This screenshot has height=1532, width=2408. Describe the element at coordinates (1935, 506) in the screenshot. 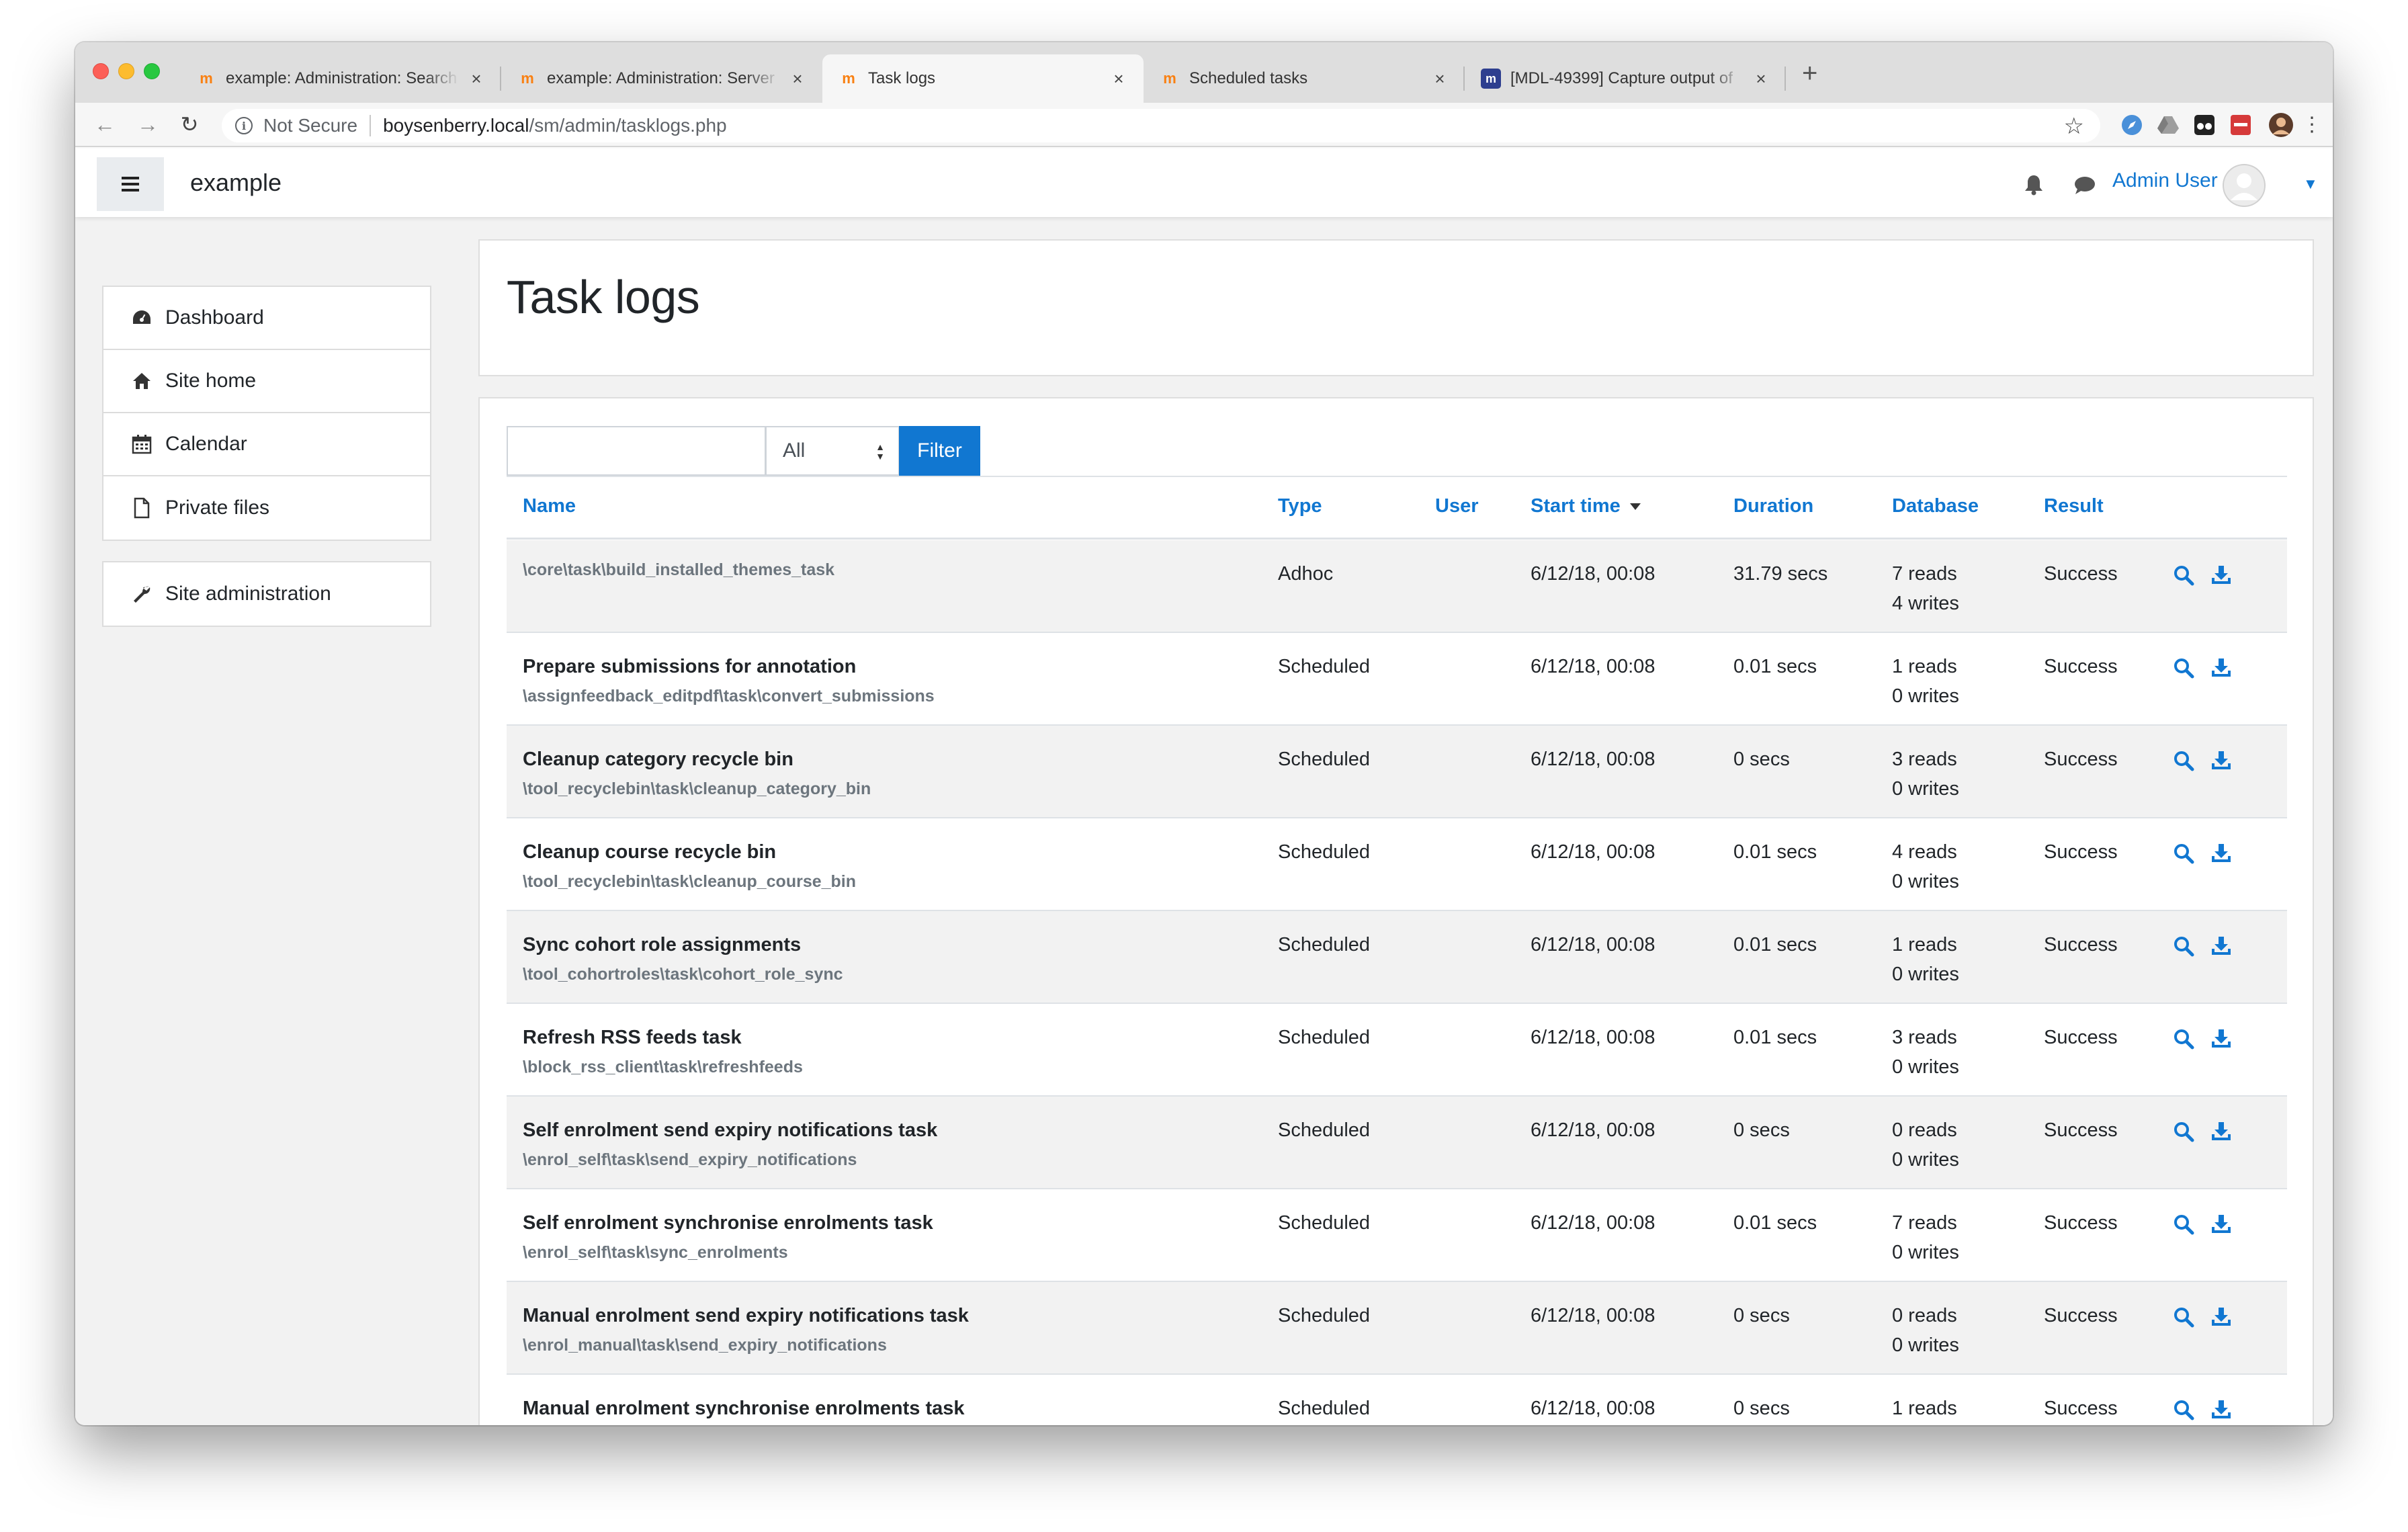

I see `column-header-database: Database` at that location.